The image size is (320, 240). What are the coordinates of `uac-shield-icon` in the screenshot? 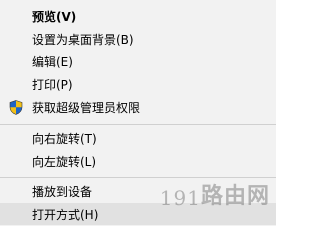 It's located at (16, 107).